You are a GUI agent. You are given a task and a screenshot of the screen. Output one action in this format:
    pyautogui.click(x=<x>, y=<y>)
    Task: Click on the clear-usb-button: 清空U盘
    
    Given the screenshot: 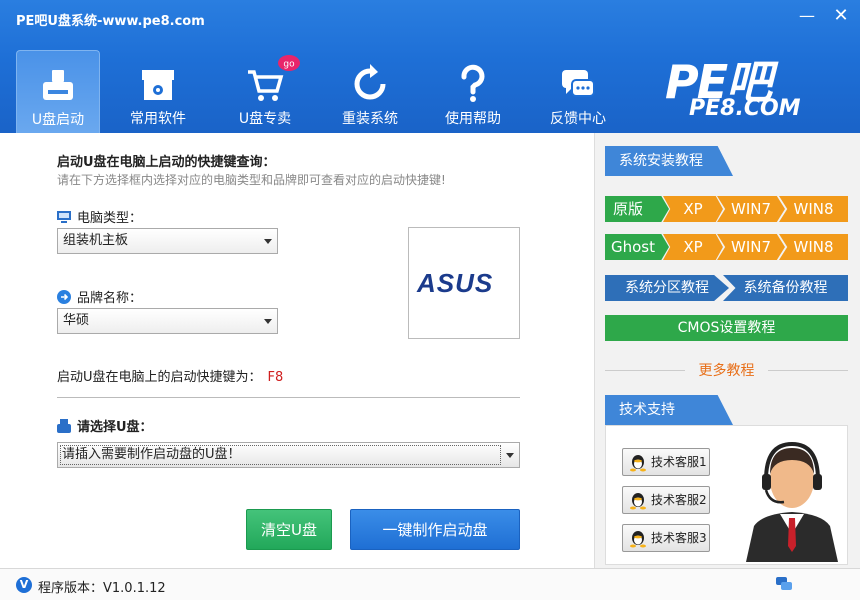 What is the action you would take?
    pyautogui.click(x=289, y=529)
    